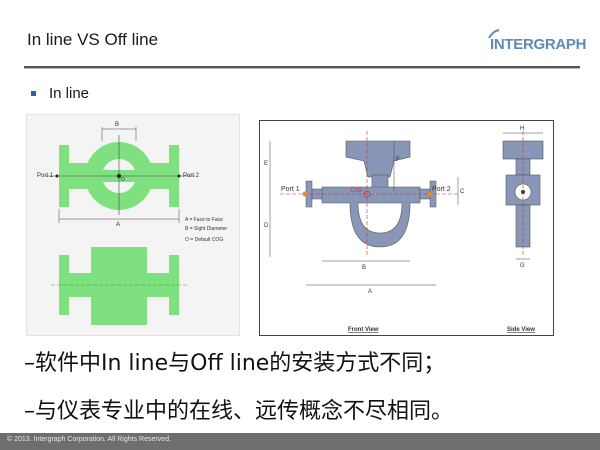  I want to click on right-cog-label: CoG, so click(356, 191).